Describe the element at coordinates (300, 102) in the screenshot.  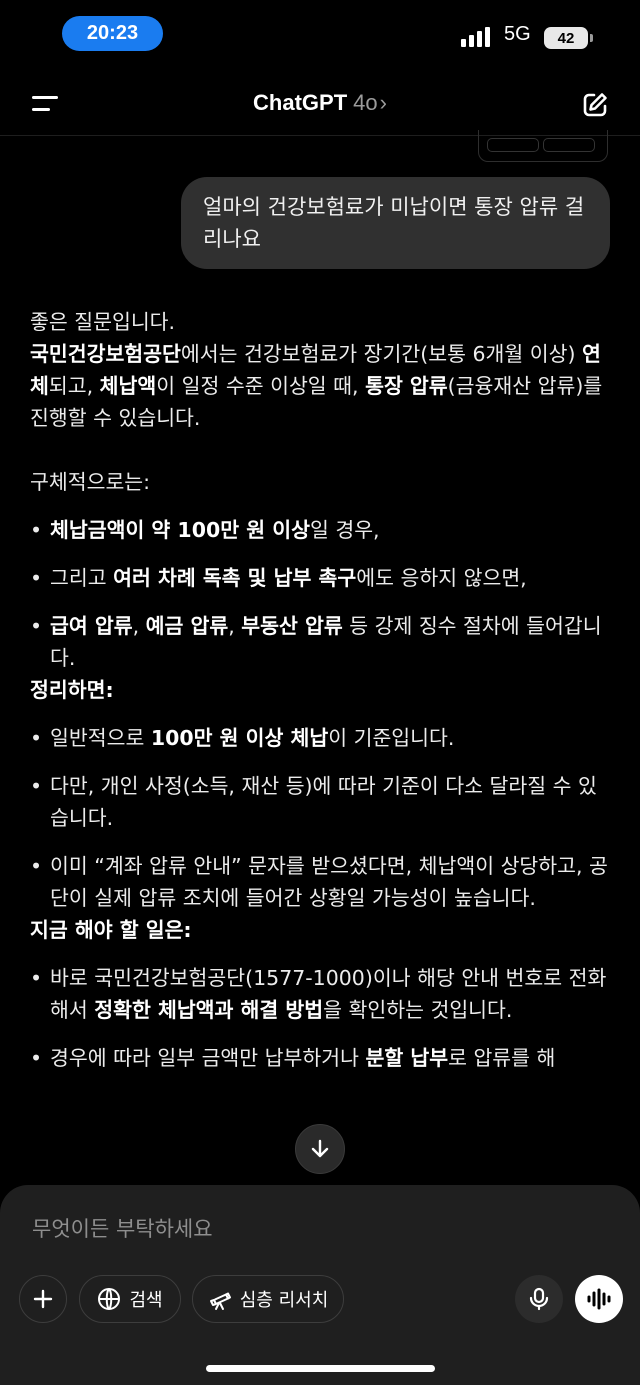
I see `app-title: ChatGPT` at that location.